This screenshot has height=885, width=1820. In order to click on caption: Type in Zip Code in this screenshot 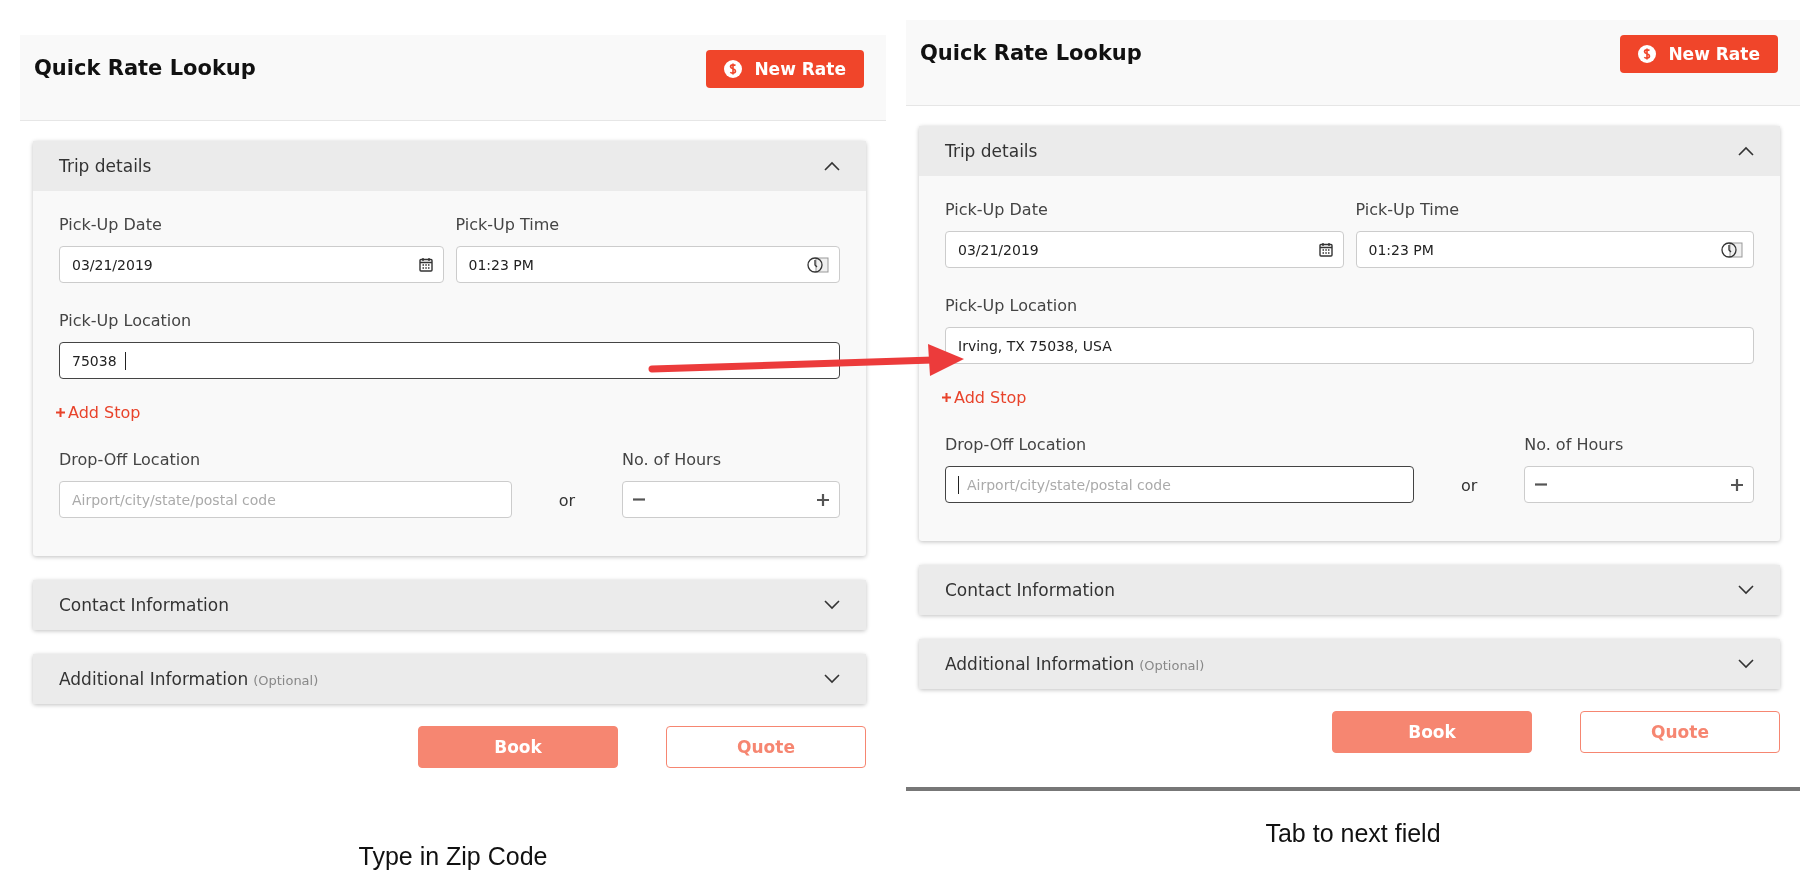, I will do `click(453, 856)`.